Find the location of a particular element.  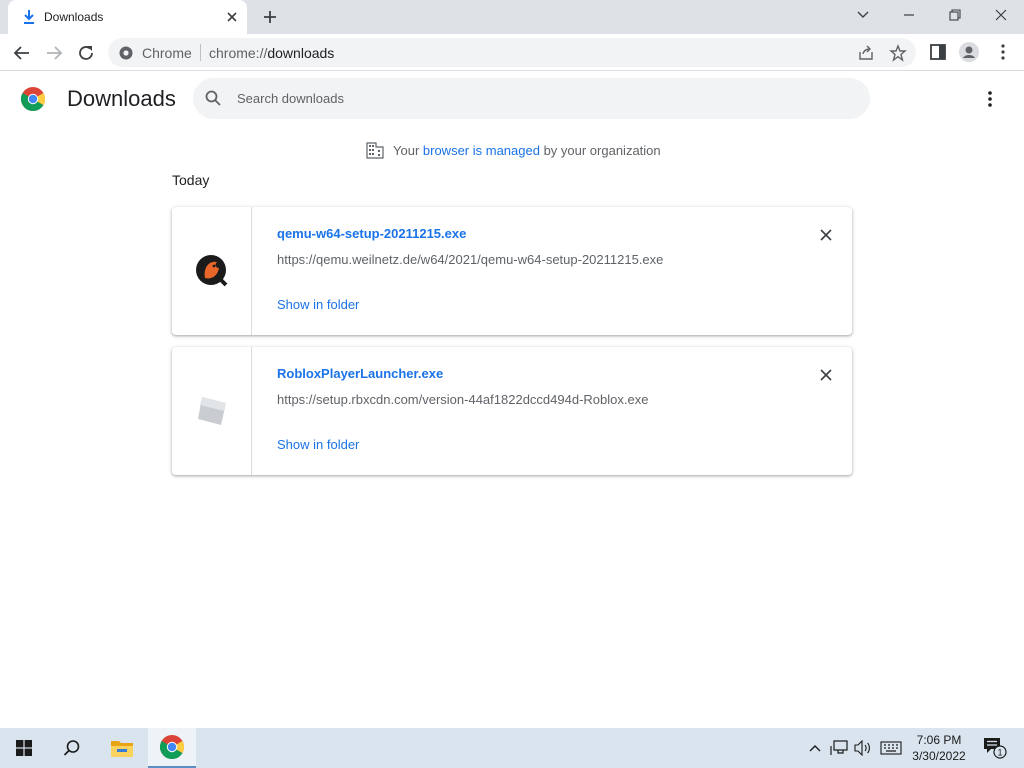

back-arrow-icon is located at coordinates (21, 53).